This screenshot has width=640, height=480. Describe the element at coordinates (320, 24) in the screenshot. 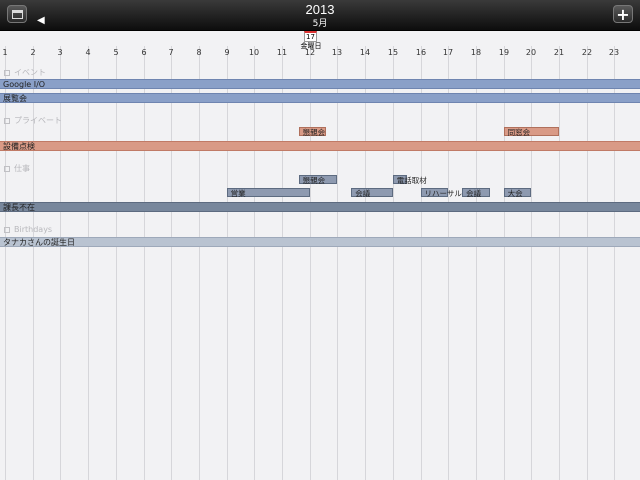

I see `month-title: 5月` at that location.